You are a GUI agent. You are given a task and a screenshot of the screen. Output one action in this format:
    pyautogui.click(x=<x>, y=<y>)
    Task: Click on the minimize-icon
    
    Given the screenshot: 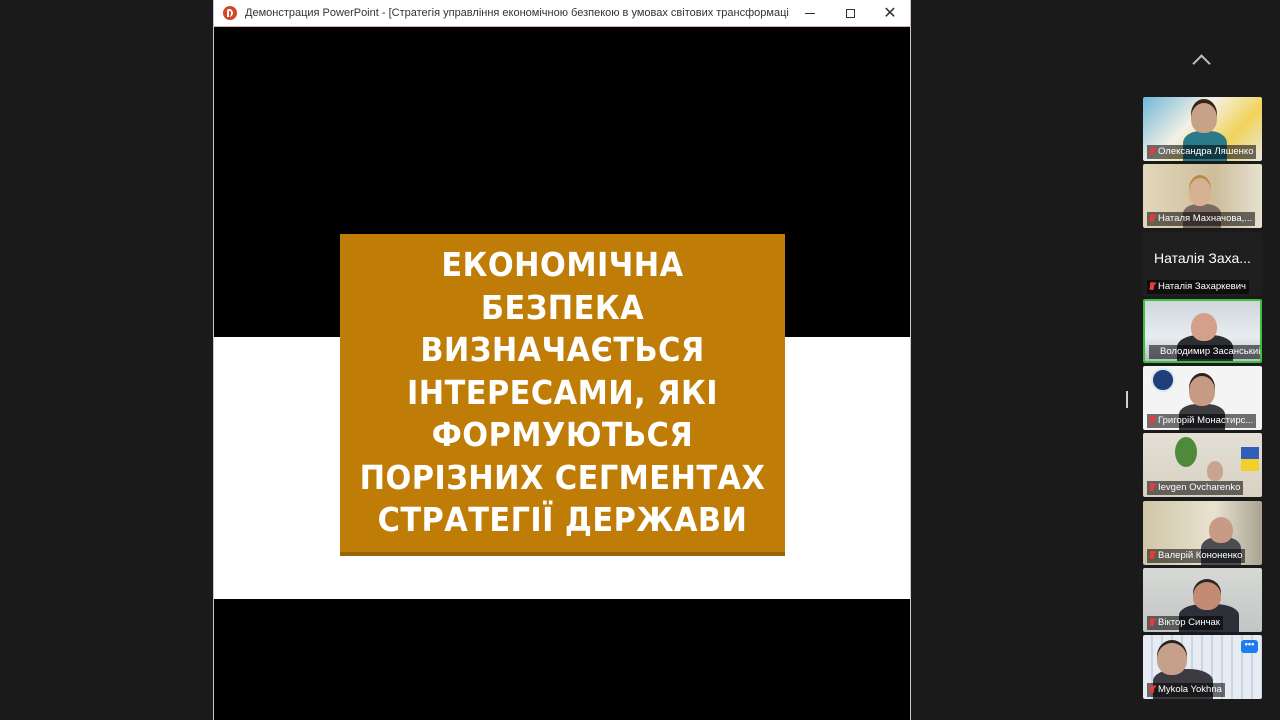 What is the action you would take?
    pyautogui.click(x=810, y=13)
    